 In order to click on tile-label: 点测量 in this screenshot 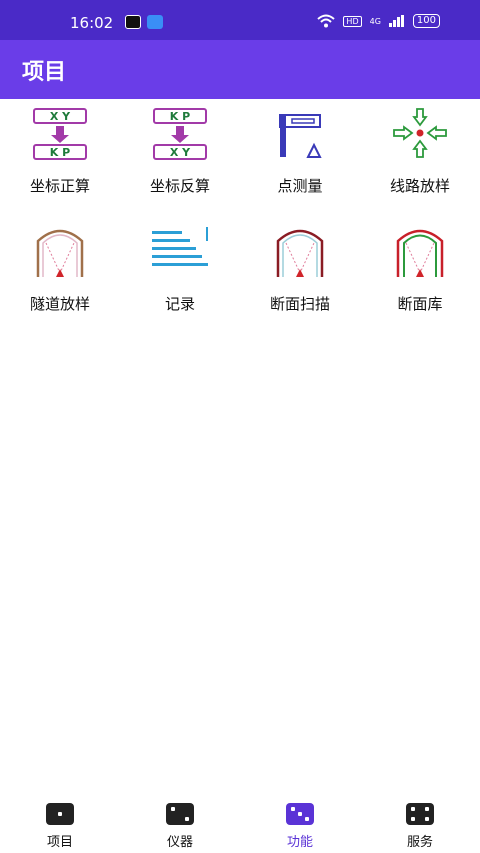, I will do `click(300, 186)`.